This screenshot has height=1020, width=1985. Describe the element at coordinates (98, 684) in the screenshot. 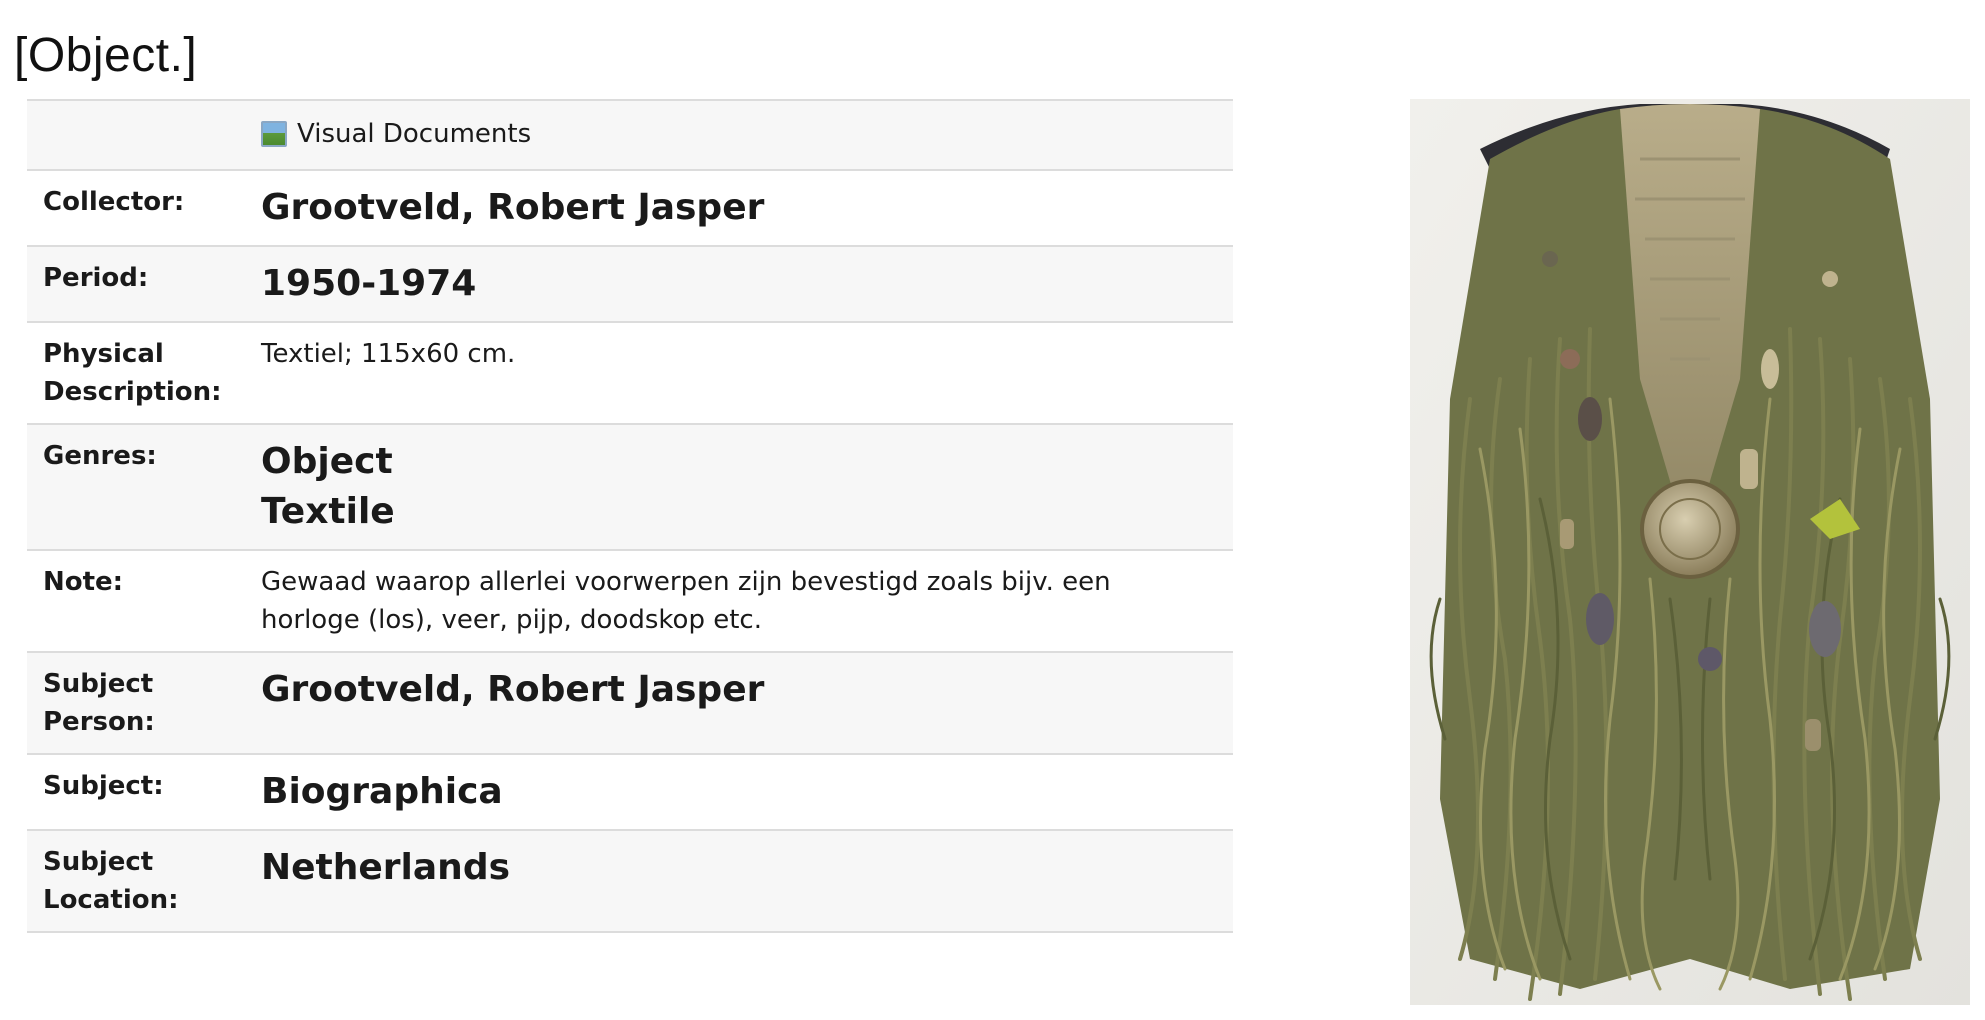

I see `subject-person-label-line-1: Subject` at that location.